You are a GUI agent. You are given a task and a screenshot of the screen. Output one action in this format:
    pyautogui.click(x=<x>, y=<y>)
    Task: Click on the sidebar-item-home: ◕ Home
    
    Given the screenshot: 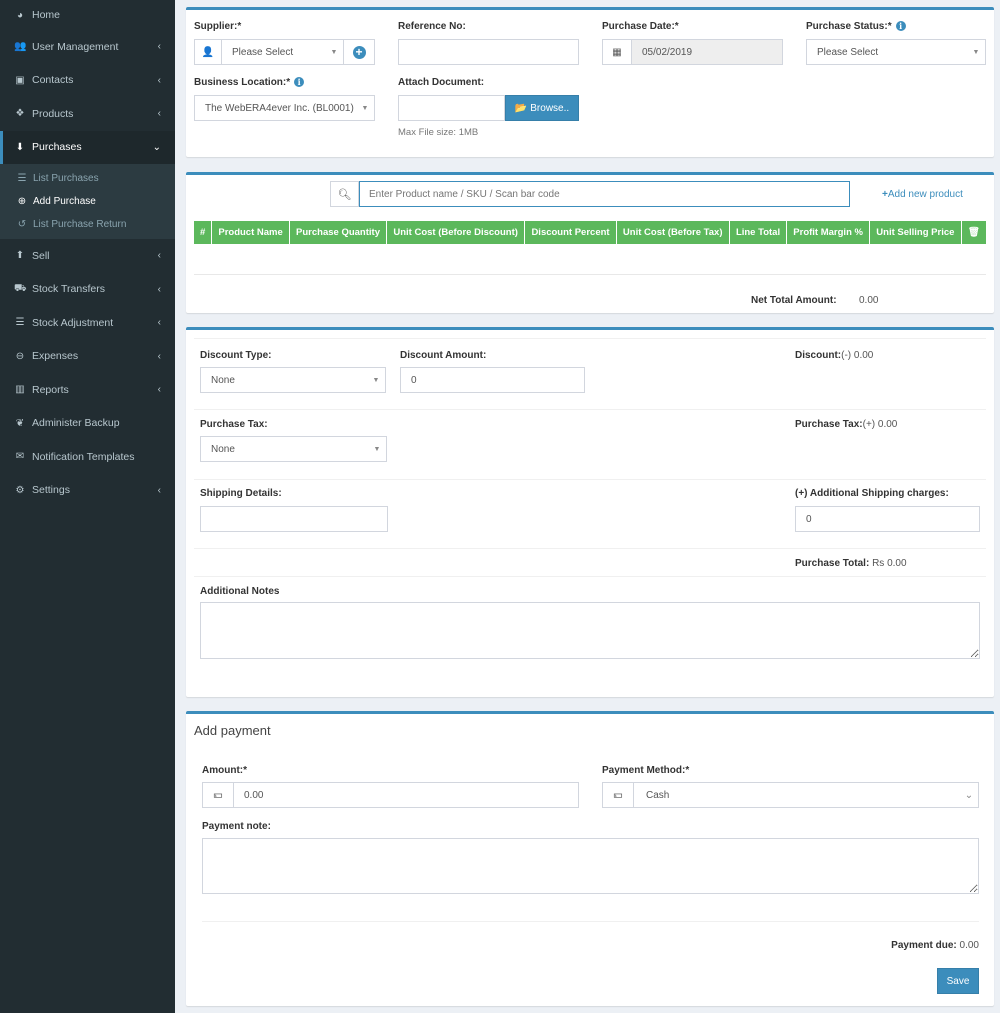 What is the action you would take?
    pyautogui.click(x=87, y=15)
    